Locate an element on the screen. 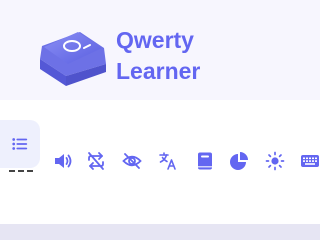  sound-toggle-button is located at coordinates (63, 161).